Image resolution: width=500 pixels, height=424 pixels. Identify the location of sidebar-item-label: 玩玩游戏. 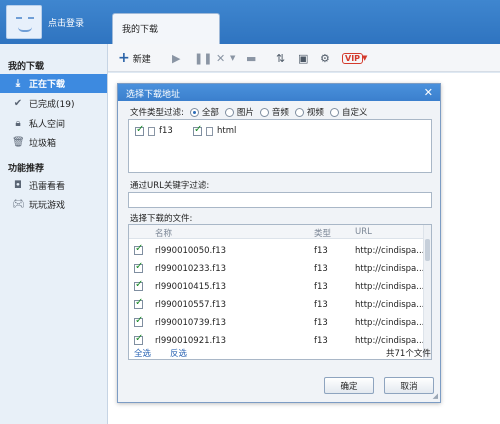
(47, 206).